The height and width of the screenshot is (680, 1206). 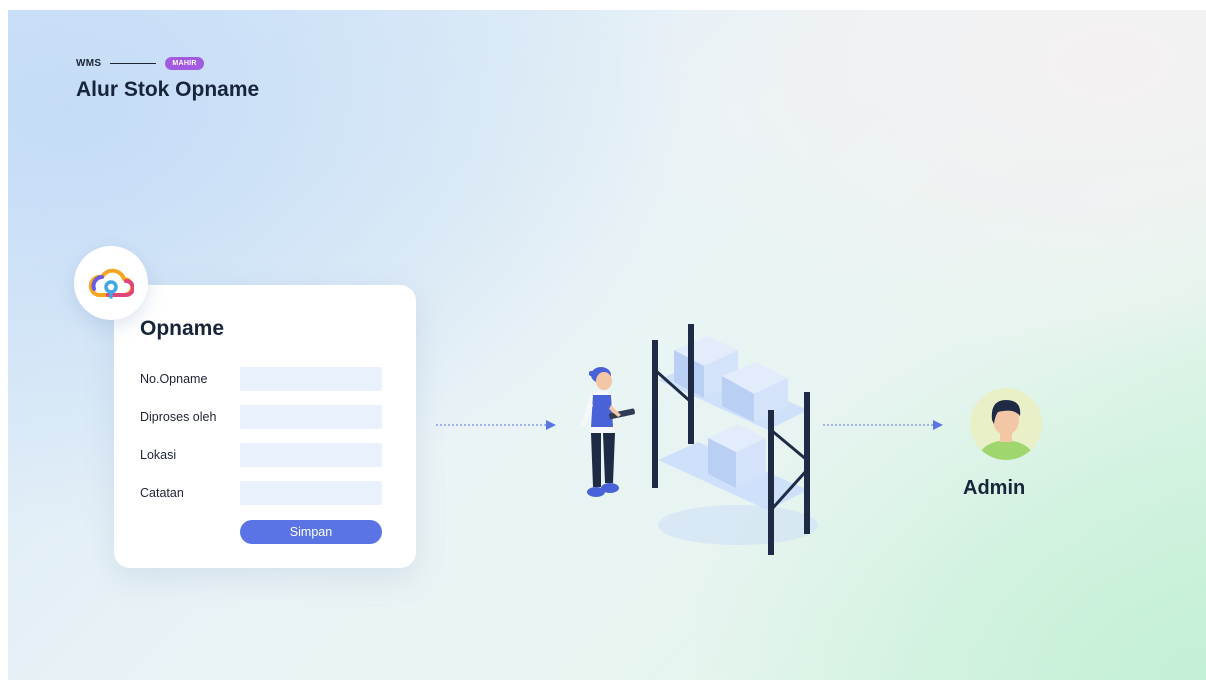 I want to click on lokasi-input, so click(x=311, y=455).